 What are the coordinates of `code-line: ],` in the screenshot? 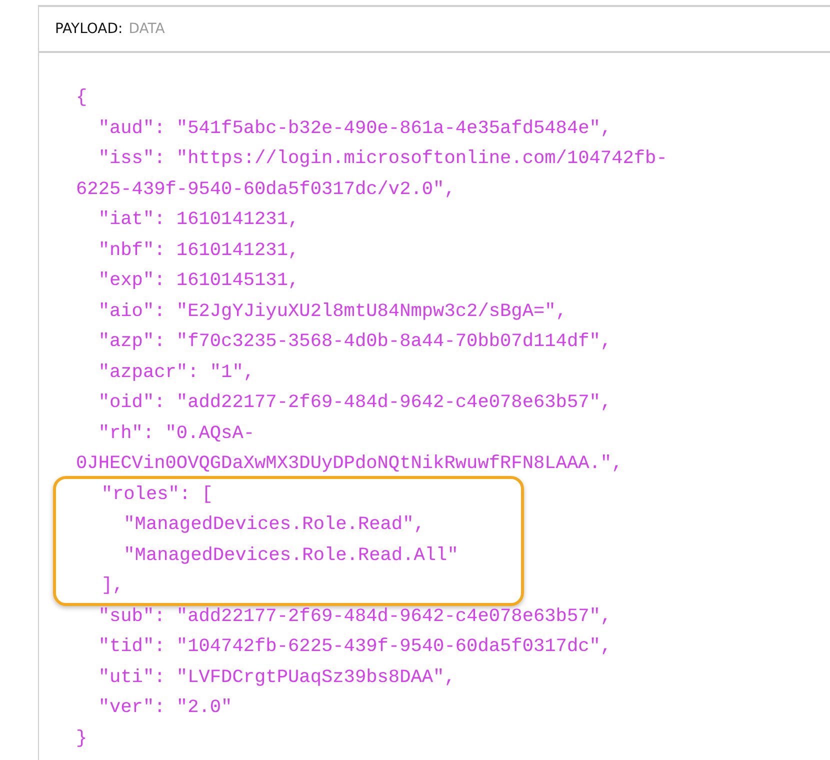 It's located at (112, 586).